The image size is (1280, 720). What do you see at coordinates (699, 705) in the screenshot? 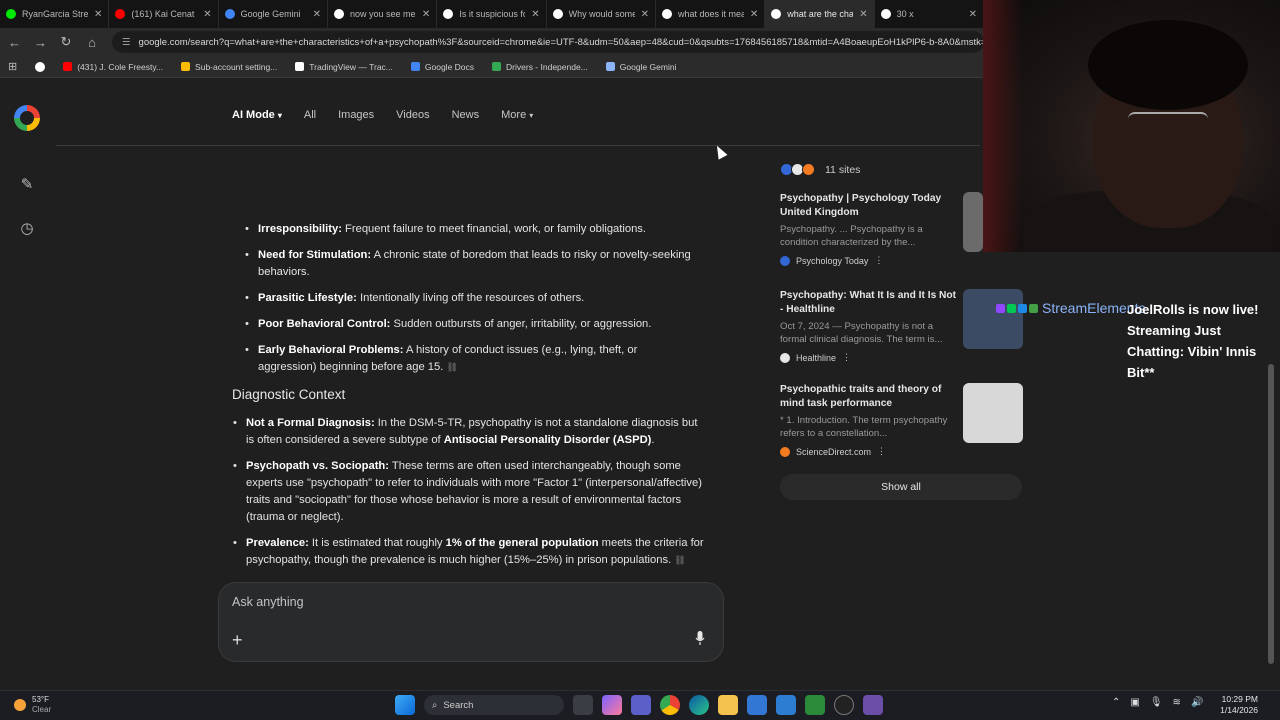
I see `edge-icon` at bounding box center [699, 705].